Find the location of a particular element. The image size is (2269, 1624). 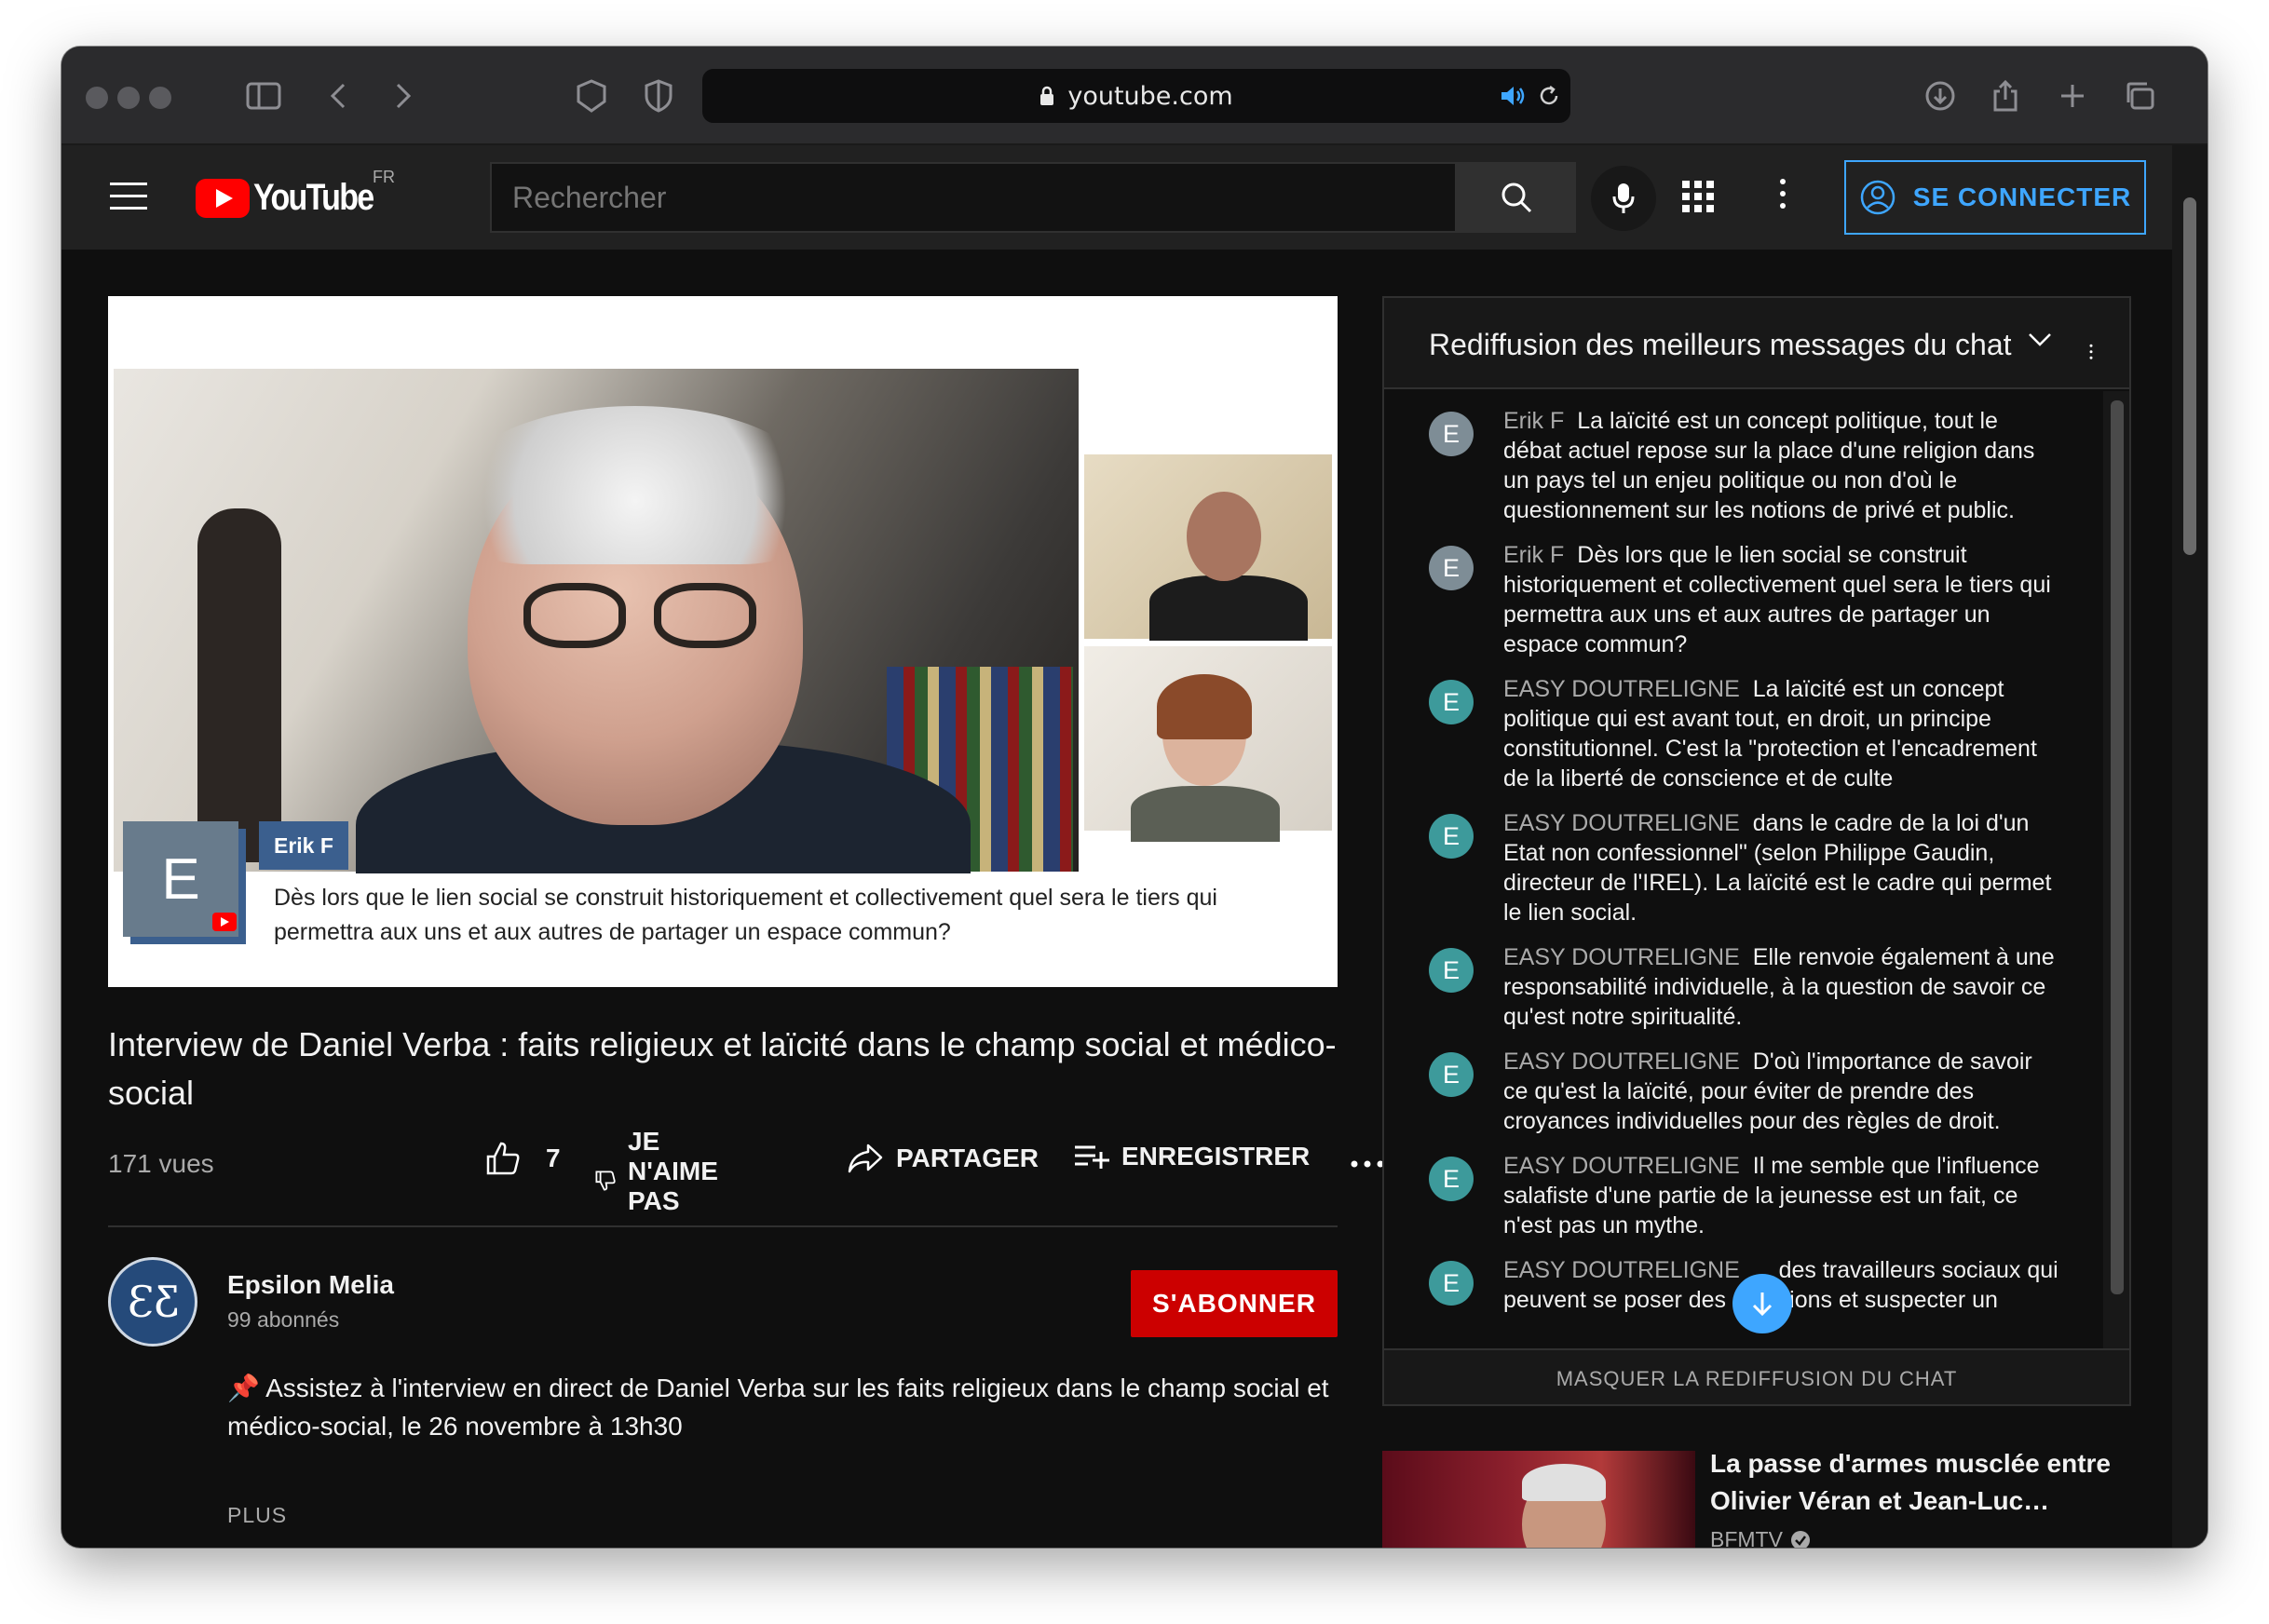

lock-icon is located at coordinates (1046, 98).